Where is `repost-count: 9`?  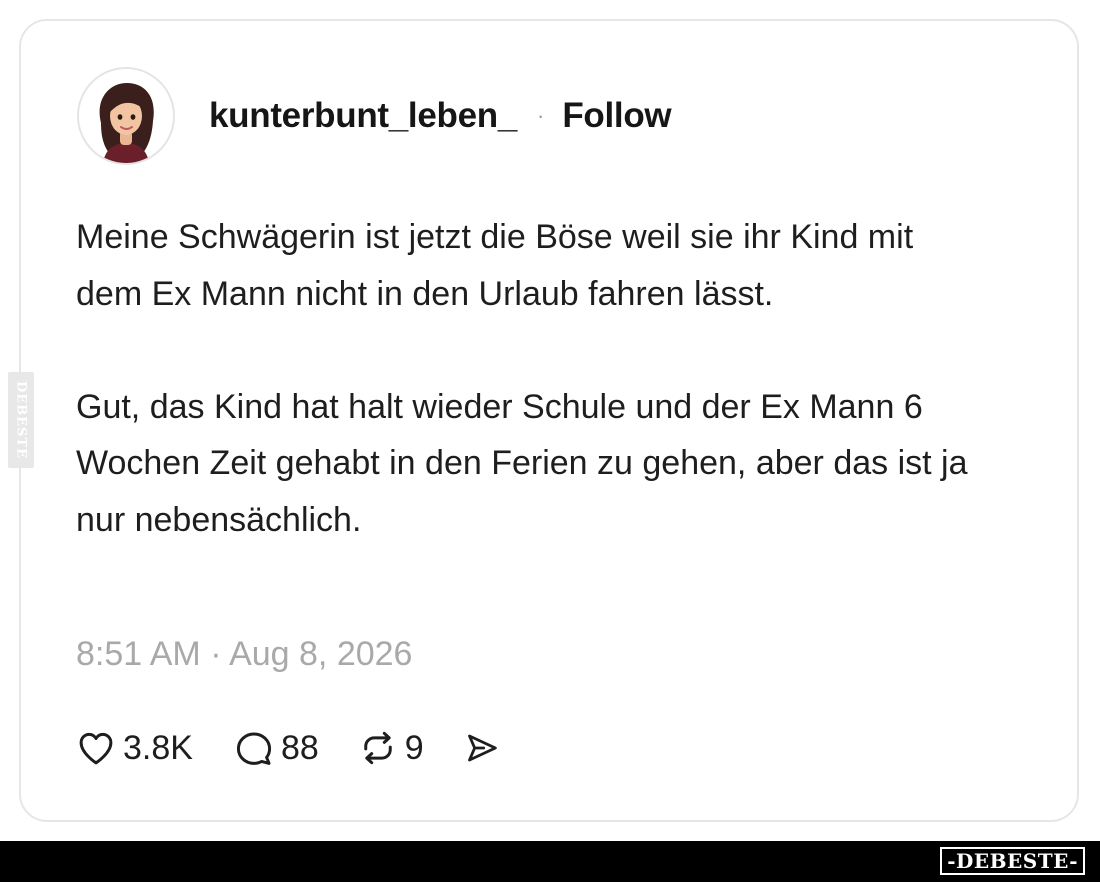
repost-count: 9 is located at coordinates (414, 747).